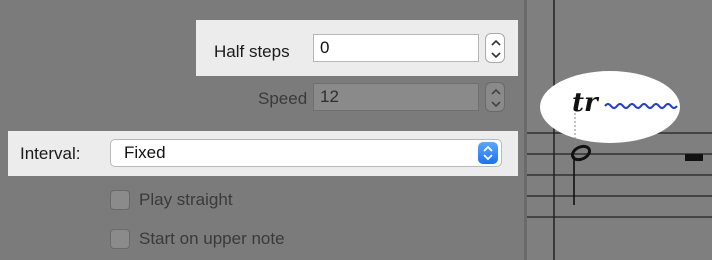 The width and height of the screenshot is (712, 260). What do you see at coordinates (212, 238) in the screenshot?
I see `start-upper-note-label: Start on upper note` at bounding box center [212, 238].